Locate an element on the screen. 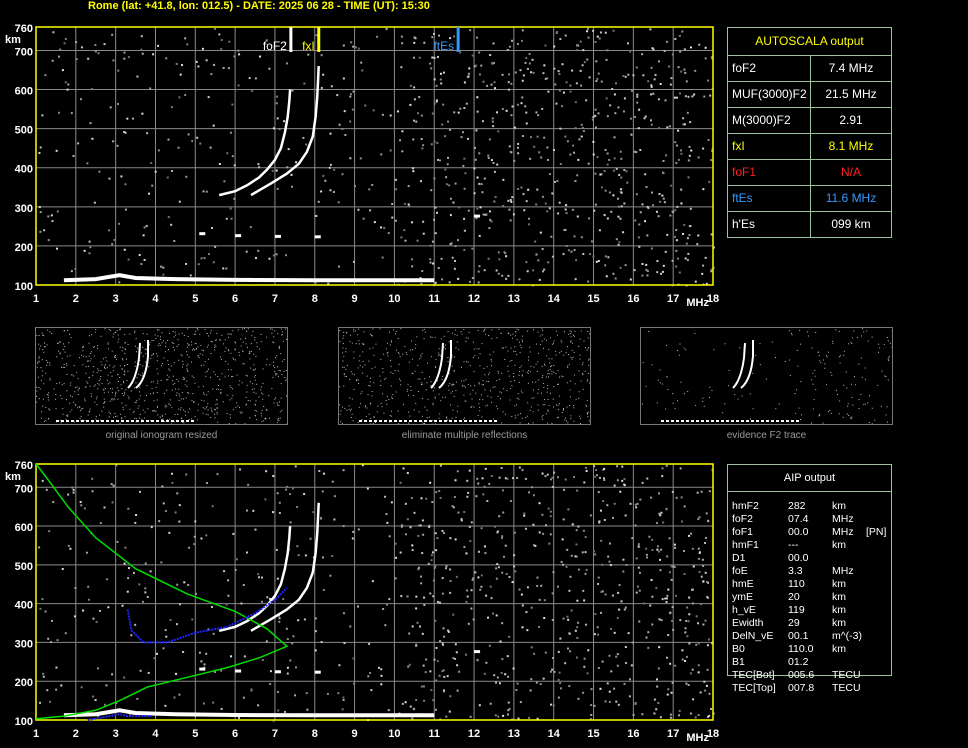 This screenshot has height=748, width=968. aip-unit: km is located at coordinates (839, 584).